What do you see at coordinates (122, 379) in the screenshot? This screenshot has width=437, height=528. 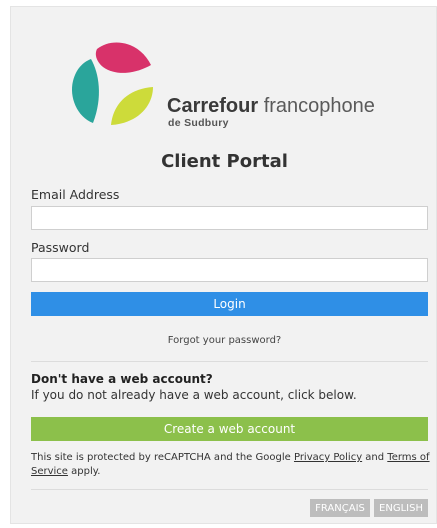 I see `signup-heading: Don't have a web account?` at bounding box center [122, 379].